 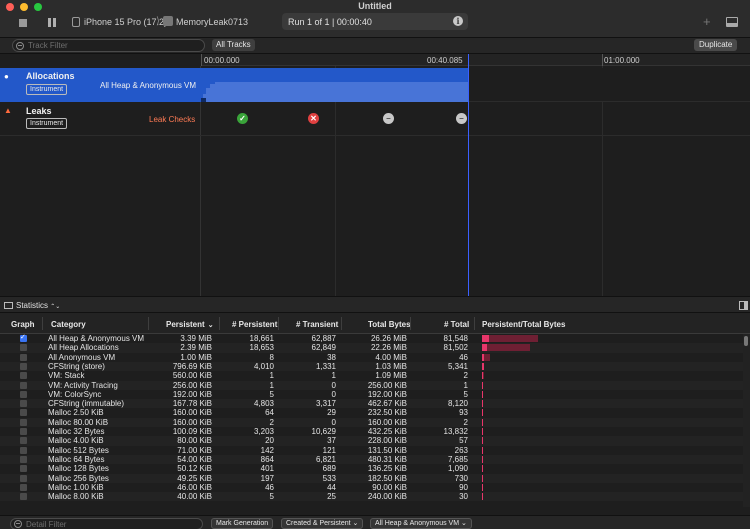 What do you see at coordinates (371, 441) in the screenshot?
I see `table-row: Malloc 4.00 KiB 80.00 KiB 20 37 228.00 KiB 57` at bounding box center [371, 441].